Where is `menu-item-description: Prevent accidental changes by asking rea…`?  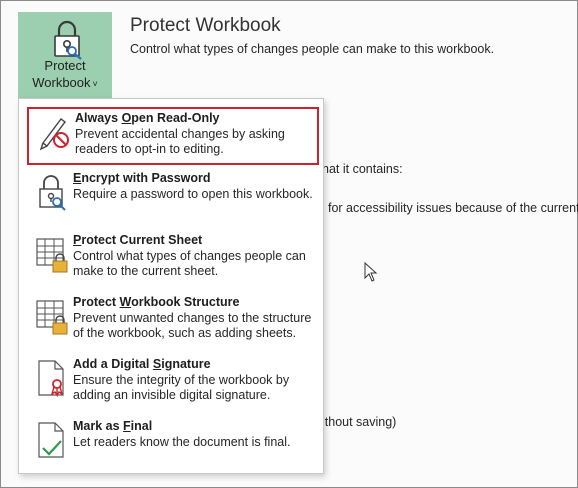
menu-item-description: Prevent accidental changes by asking rea… is located at coordinates (180, 141).